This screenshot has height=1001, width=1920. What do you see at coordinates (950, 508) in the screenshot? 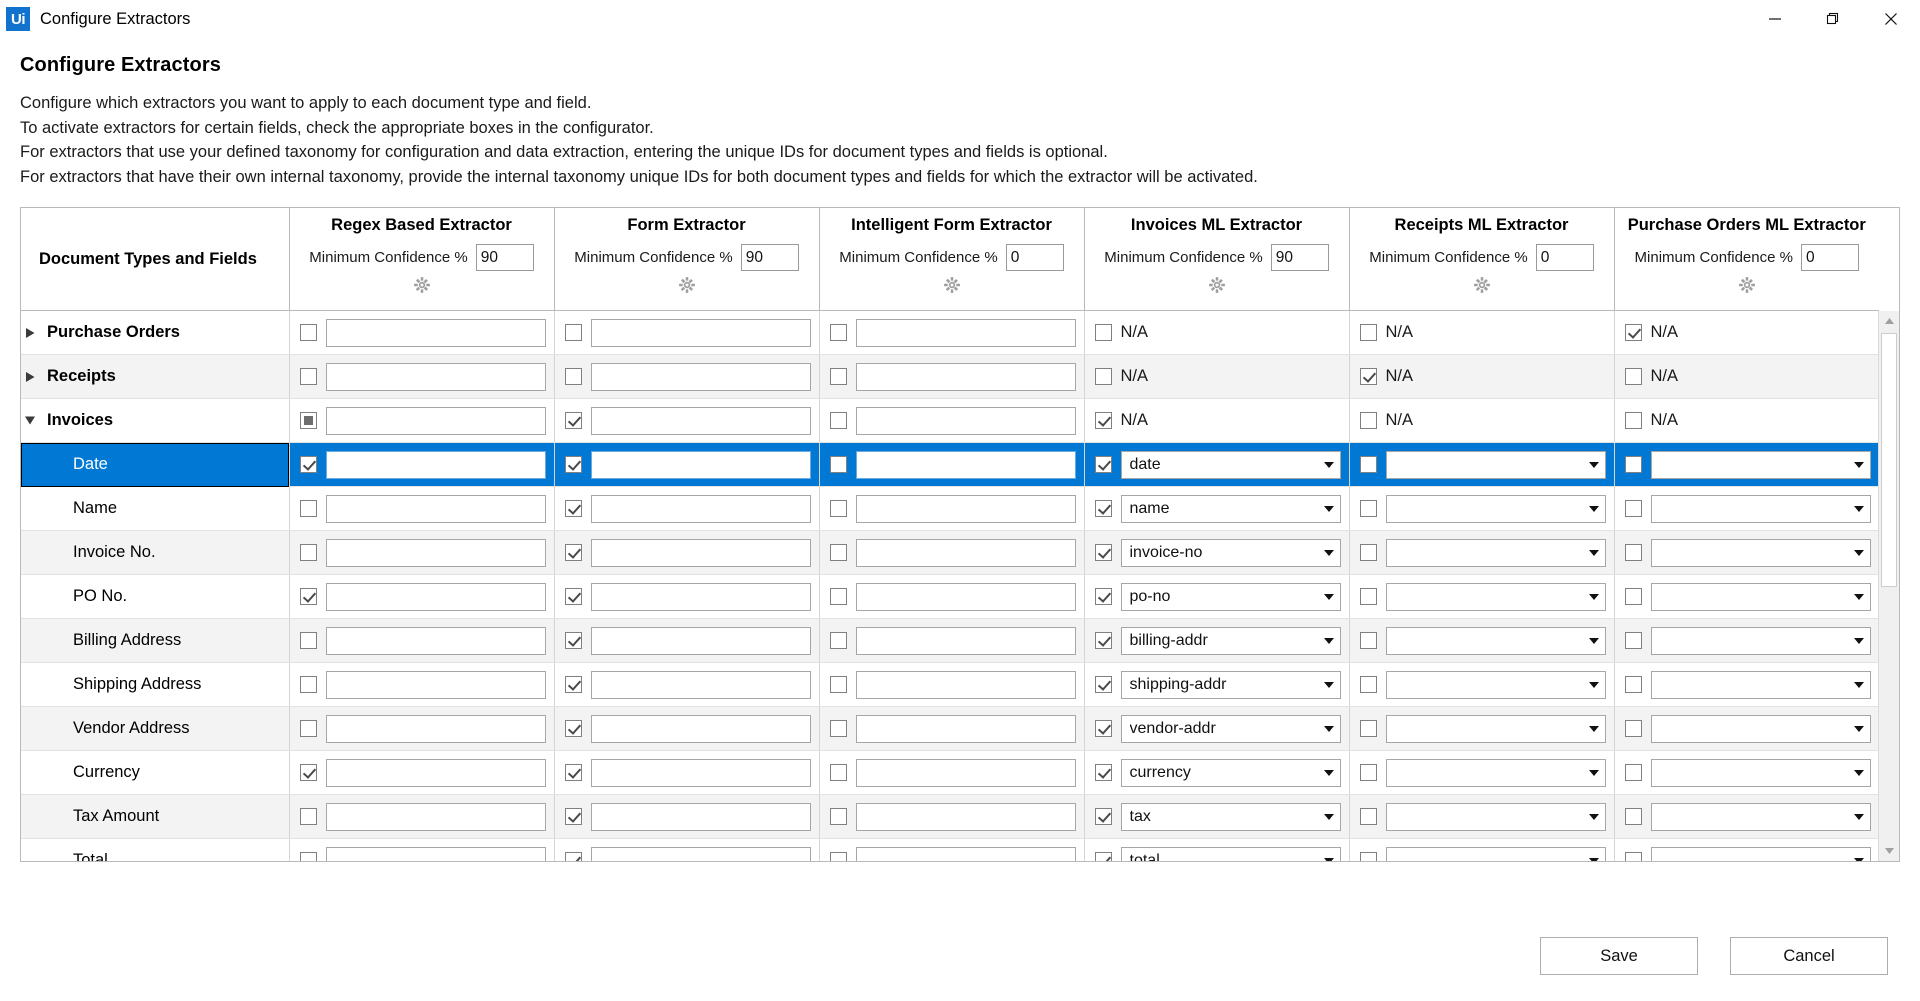
I see `table-row: Name name` at bounding box center [950, 508].